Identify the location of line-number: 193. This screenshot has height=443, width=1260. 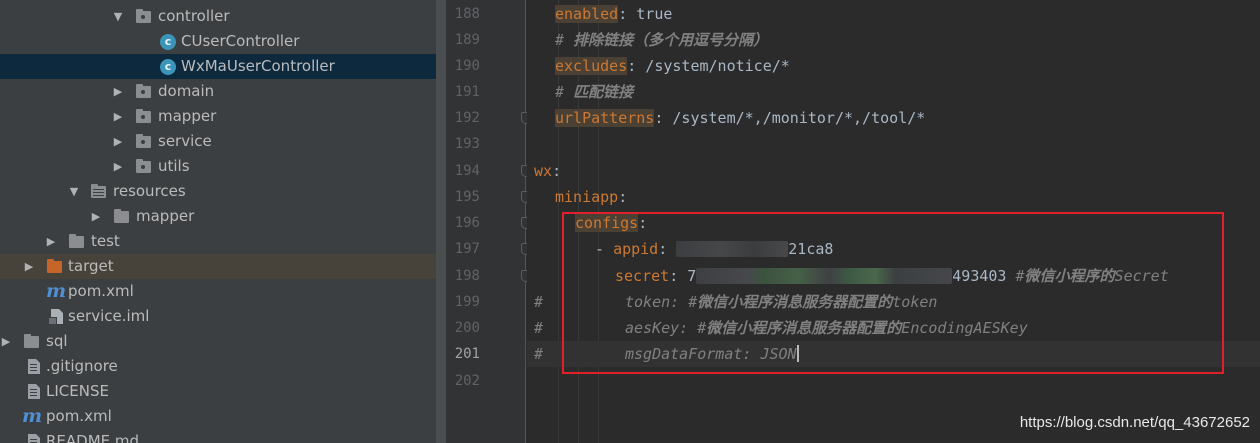
(467, 144).